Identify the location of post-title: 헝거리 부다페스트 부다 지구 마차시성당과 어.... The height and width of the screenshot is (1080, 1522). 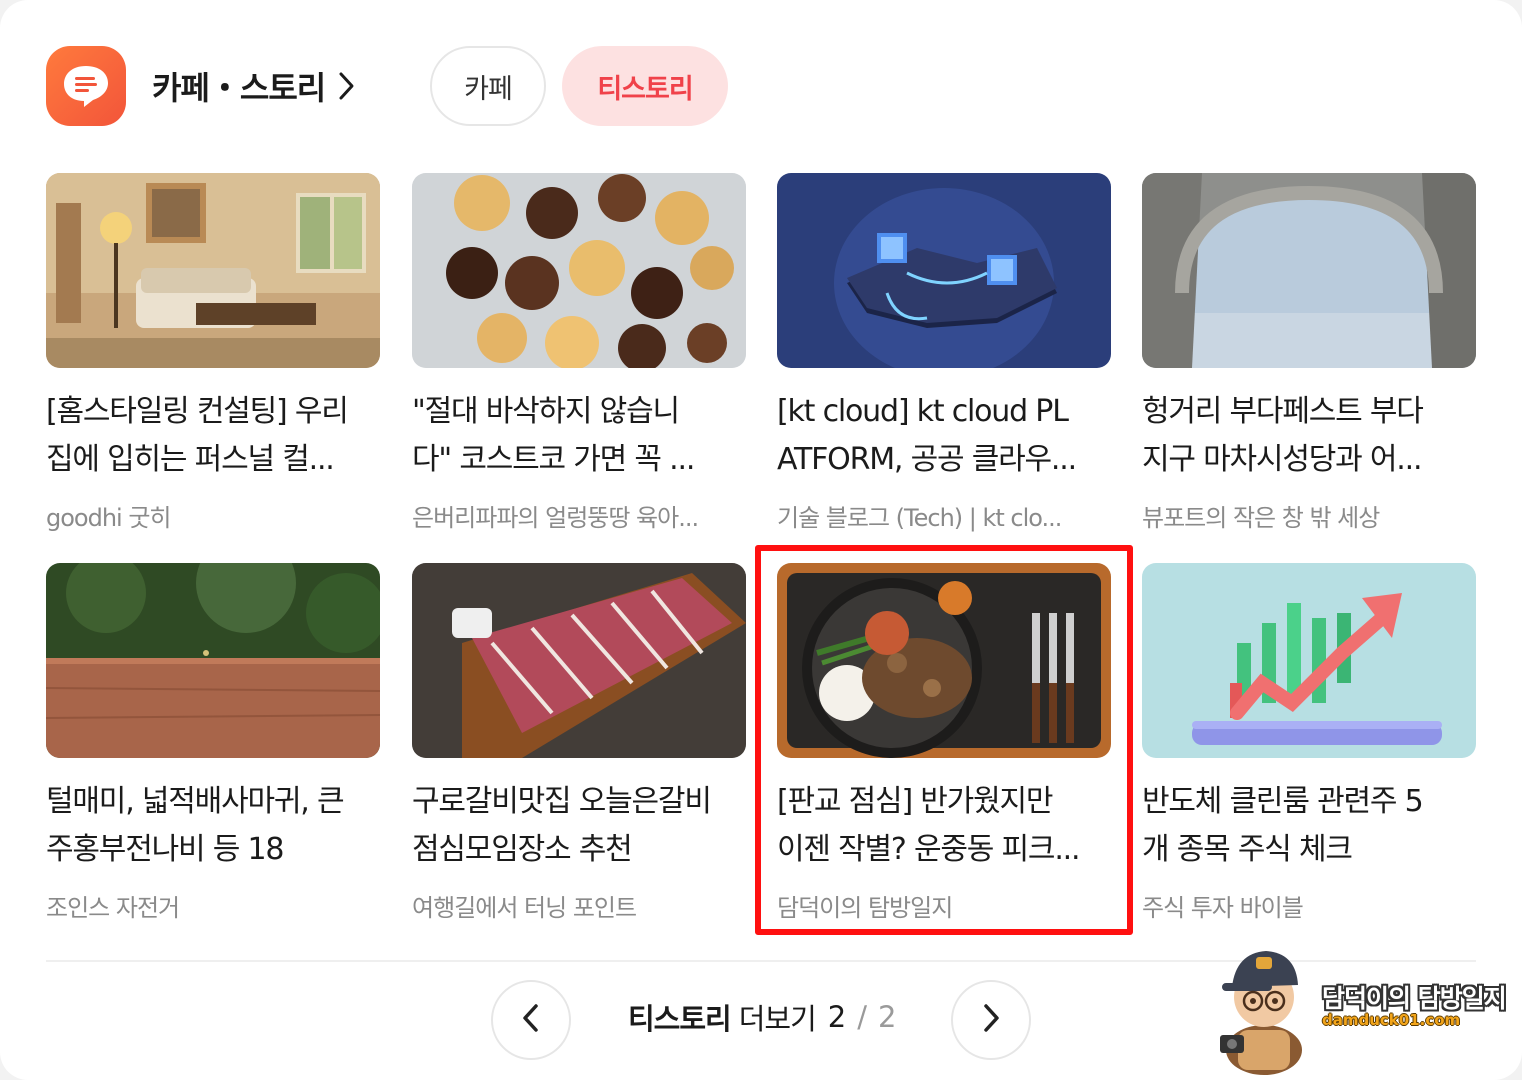
(1309, 436).